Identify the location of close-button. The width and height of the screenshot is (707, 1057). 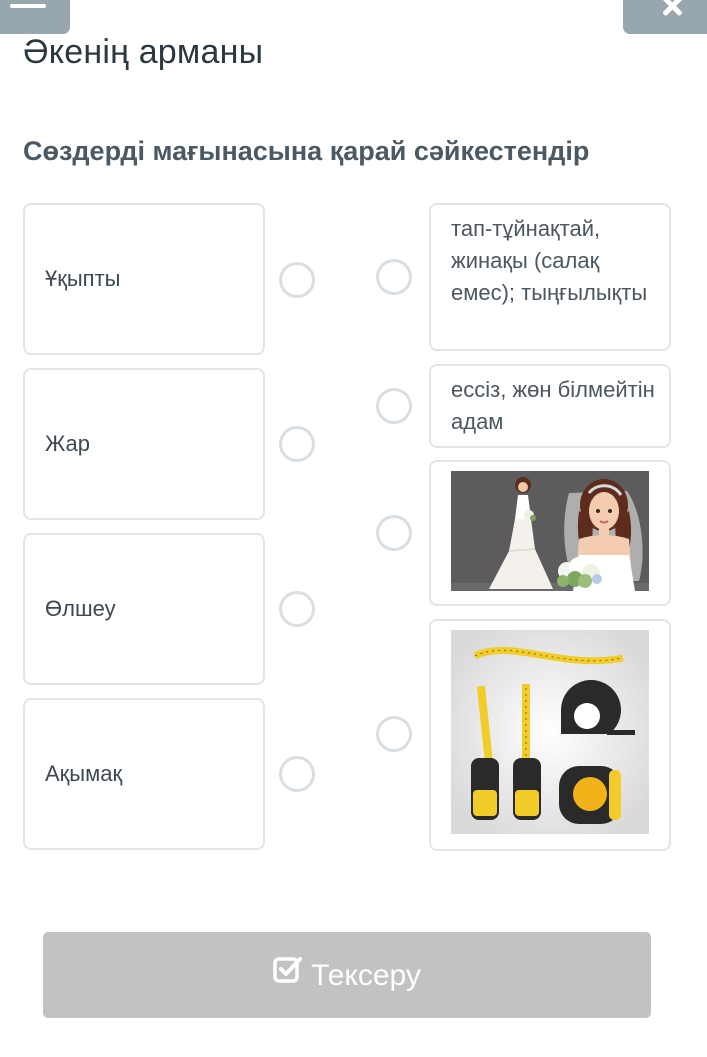
(665, 17).